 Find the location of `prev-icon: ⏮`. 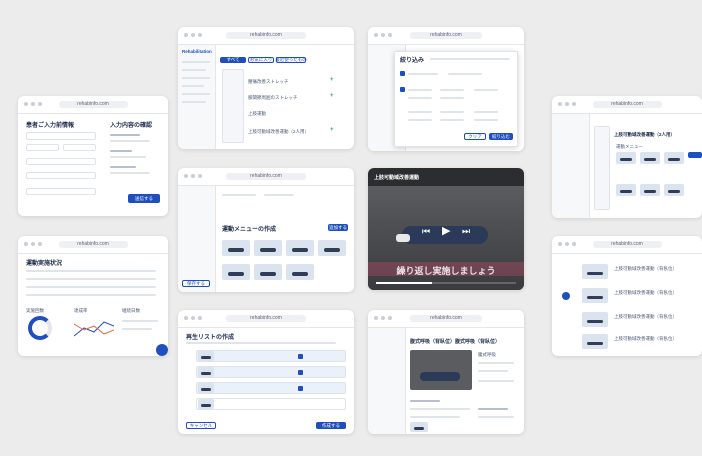

prev-icon: ⏮ is located at coordinates (426, 231).